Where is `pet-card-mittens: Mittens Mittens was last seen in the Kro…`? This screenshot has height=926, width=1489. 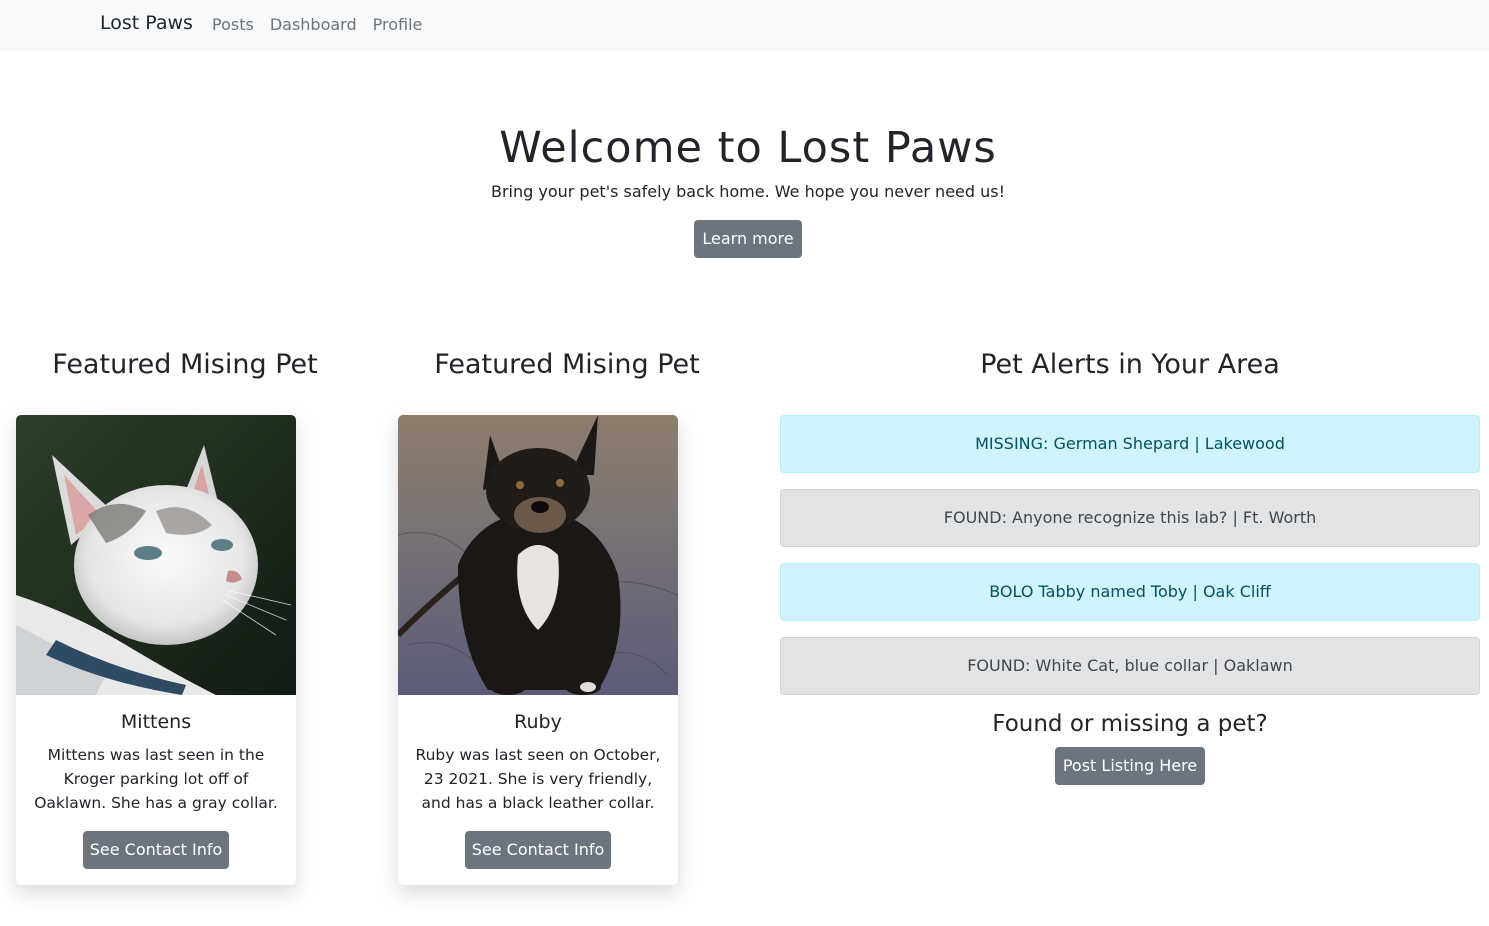 pet-card-mittens: Mittens Mittens was last seen in the Kro… is located at coordinates (156, 650).